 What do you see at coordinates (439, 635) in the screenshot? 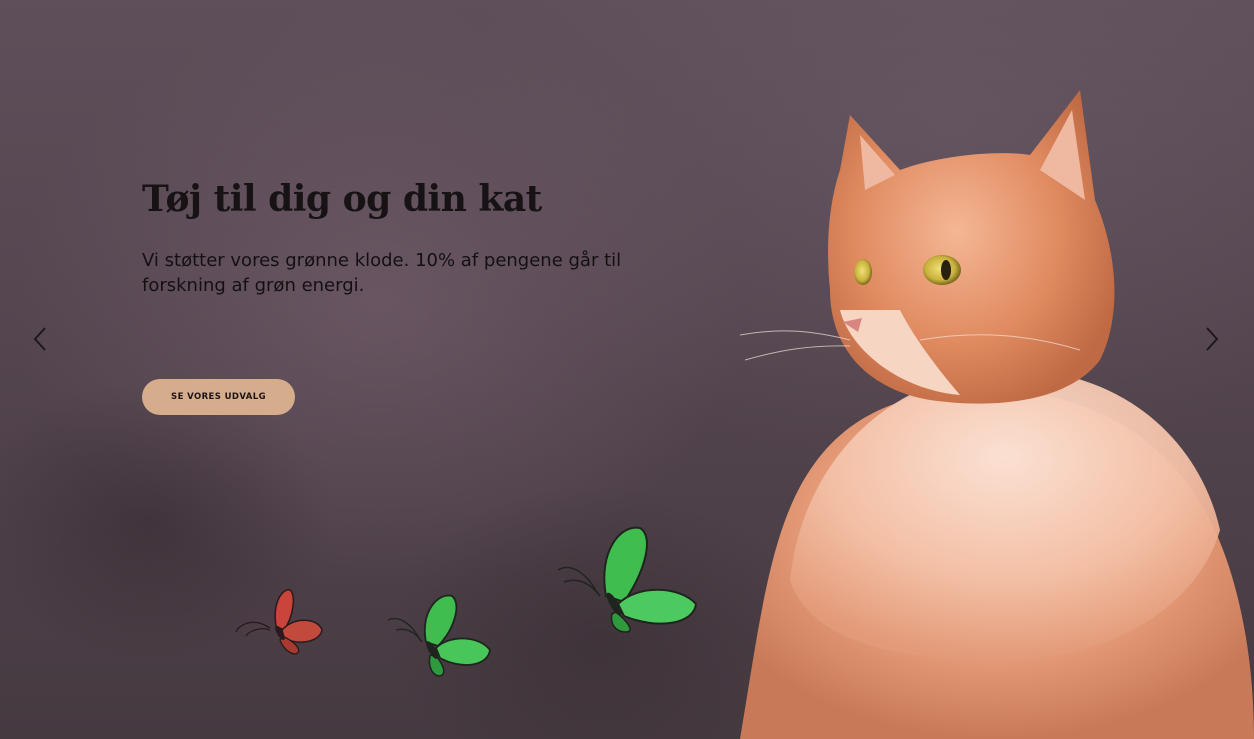
I see `green-butterfly-small-icon` at bounding box center [439, 635].